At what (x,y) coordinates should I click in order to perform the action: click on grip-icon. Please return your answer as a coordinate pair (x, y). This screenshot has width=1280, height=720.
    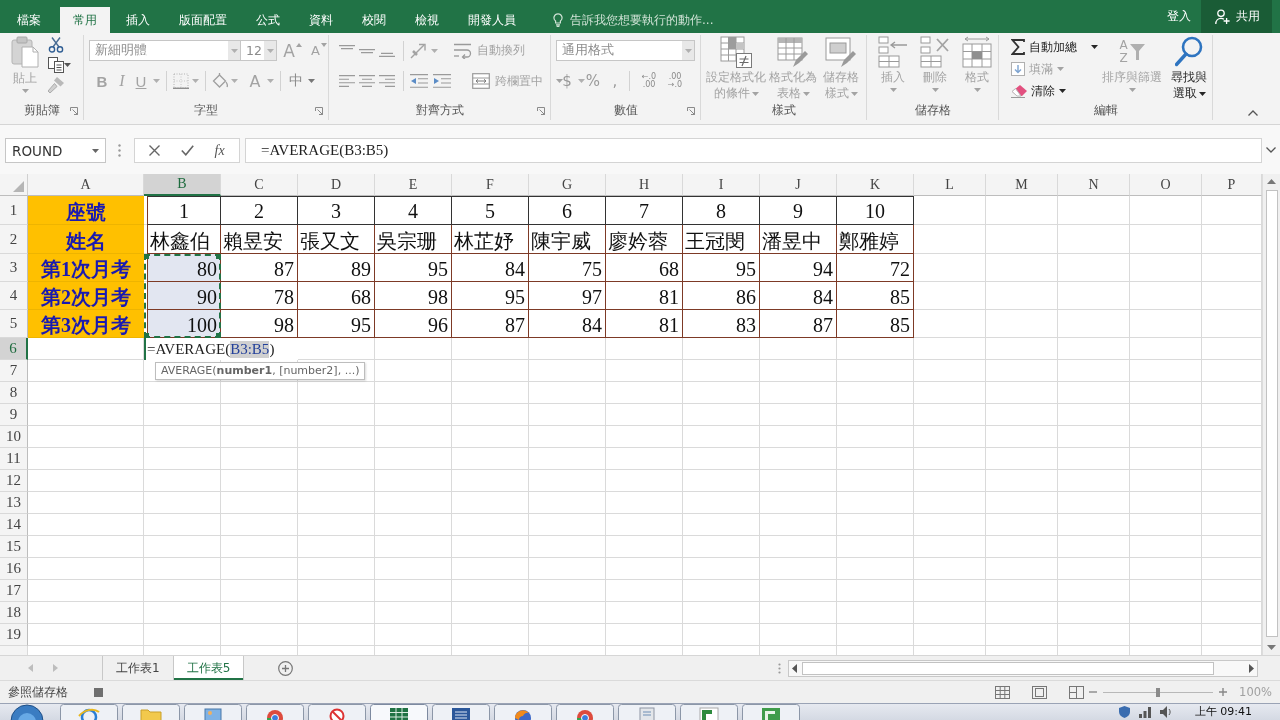
    Looking at the image, I should click on (119, 150).